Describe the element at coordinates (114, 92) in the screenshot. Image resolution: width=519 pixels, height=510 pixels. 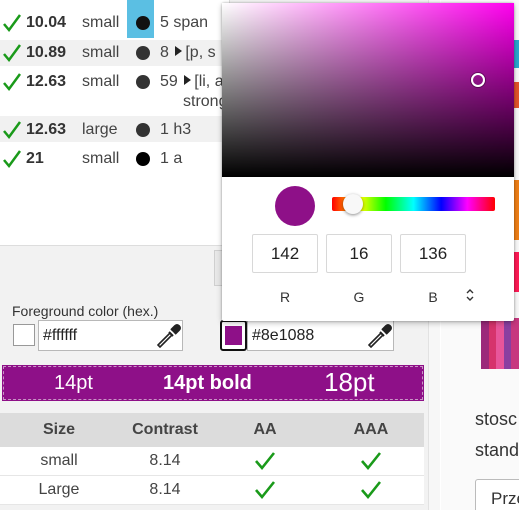
I see `result-row: 12.63 small 59 [li, a strong` at that location.